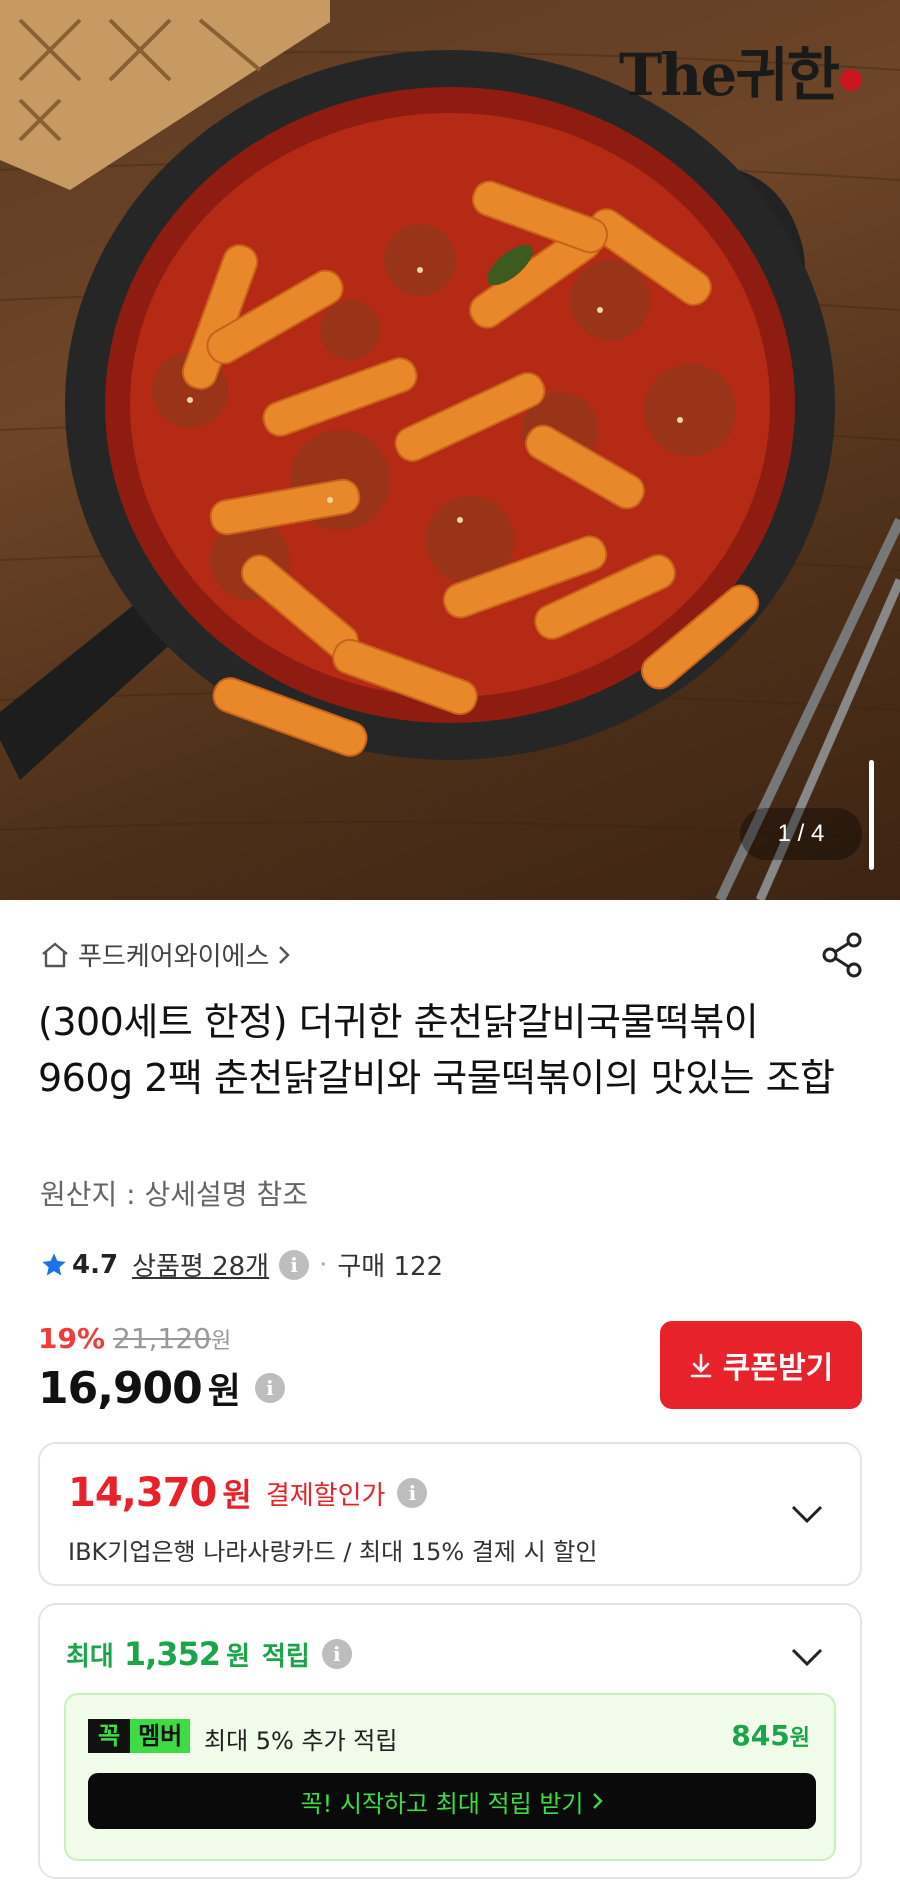 This screenshot has width=900, height=1885. I want to click on brand-logo: The귀한, so click(740, 70).